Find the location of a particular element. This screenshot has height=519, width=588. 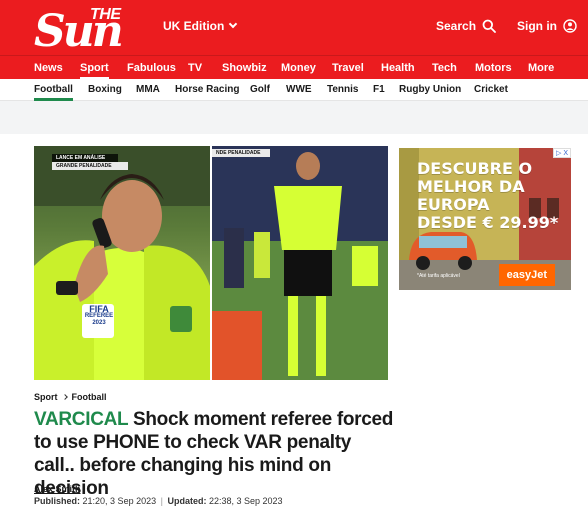

sub-nav-item-mma: MMA is located at coordinates (148, 90).